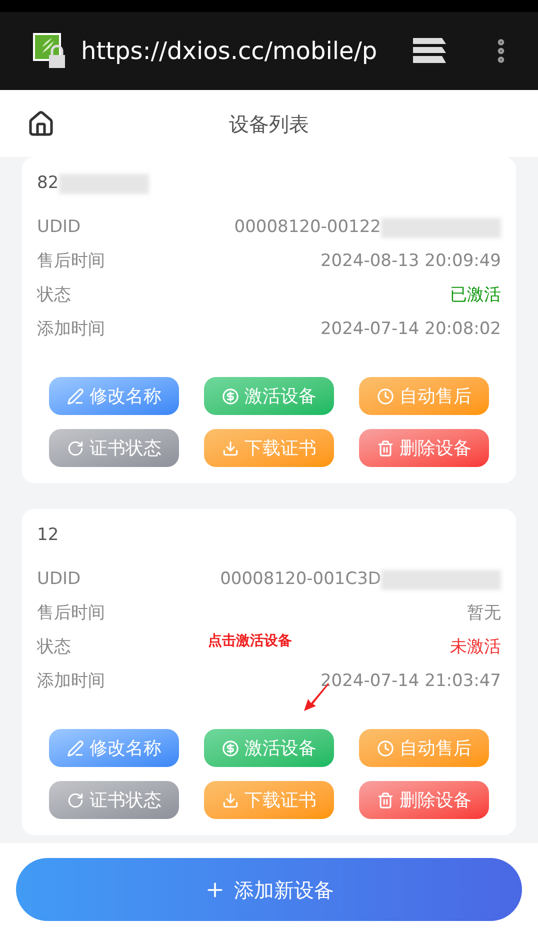 The width and height of the screenshot is (538, 946). What do you see at coordinates (269, 889) in the screenshot?
I see `add-device-button: 添加新设备` at bounding box center [269, 889].